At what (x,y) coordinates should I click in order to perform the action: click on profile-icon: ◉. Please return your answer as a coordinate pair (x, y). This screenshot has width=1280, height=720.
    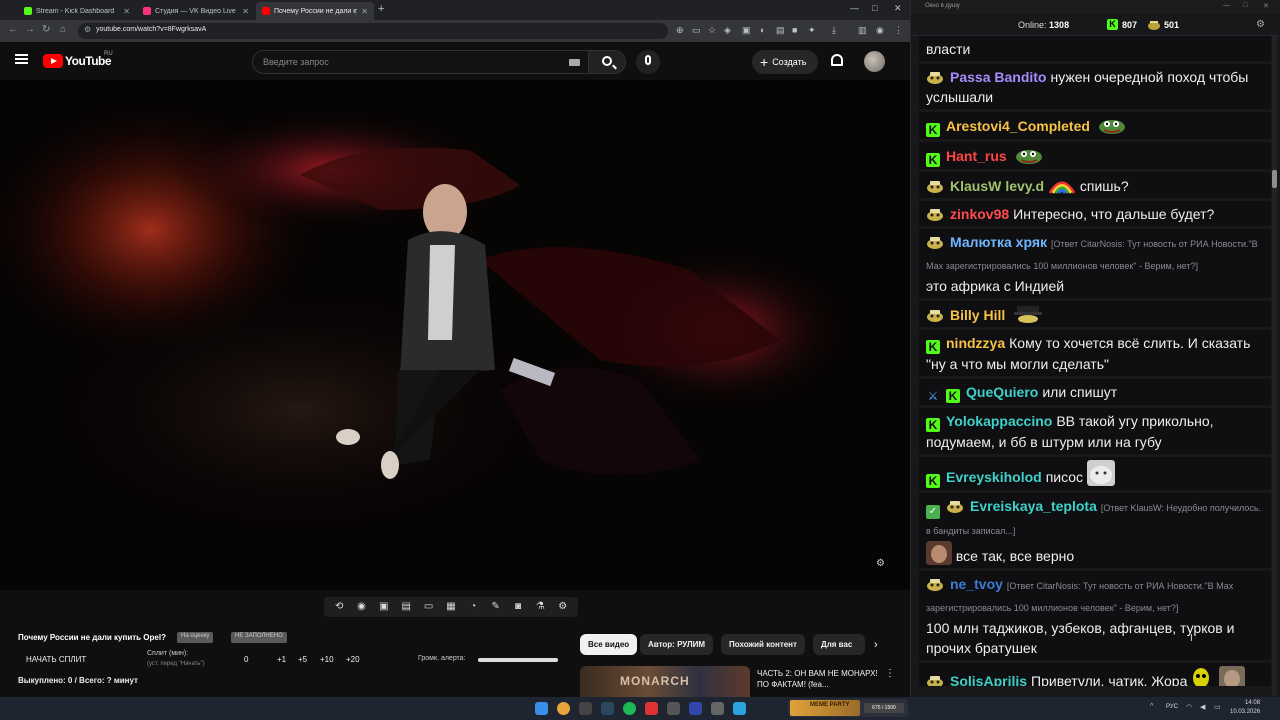
    Looking at the image, I should click on (880, 30).